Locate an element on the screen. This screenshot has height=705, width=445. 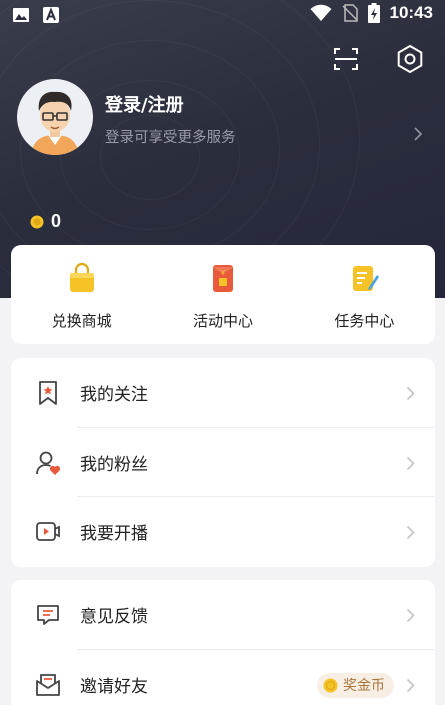
menu-item-following: 我的关注 is located at coordinates (223, 393).